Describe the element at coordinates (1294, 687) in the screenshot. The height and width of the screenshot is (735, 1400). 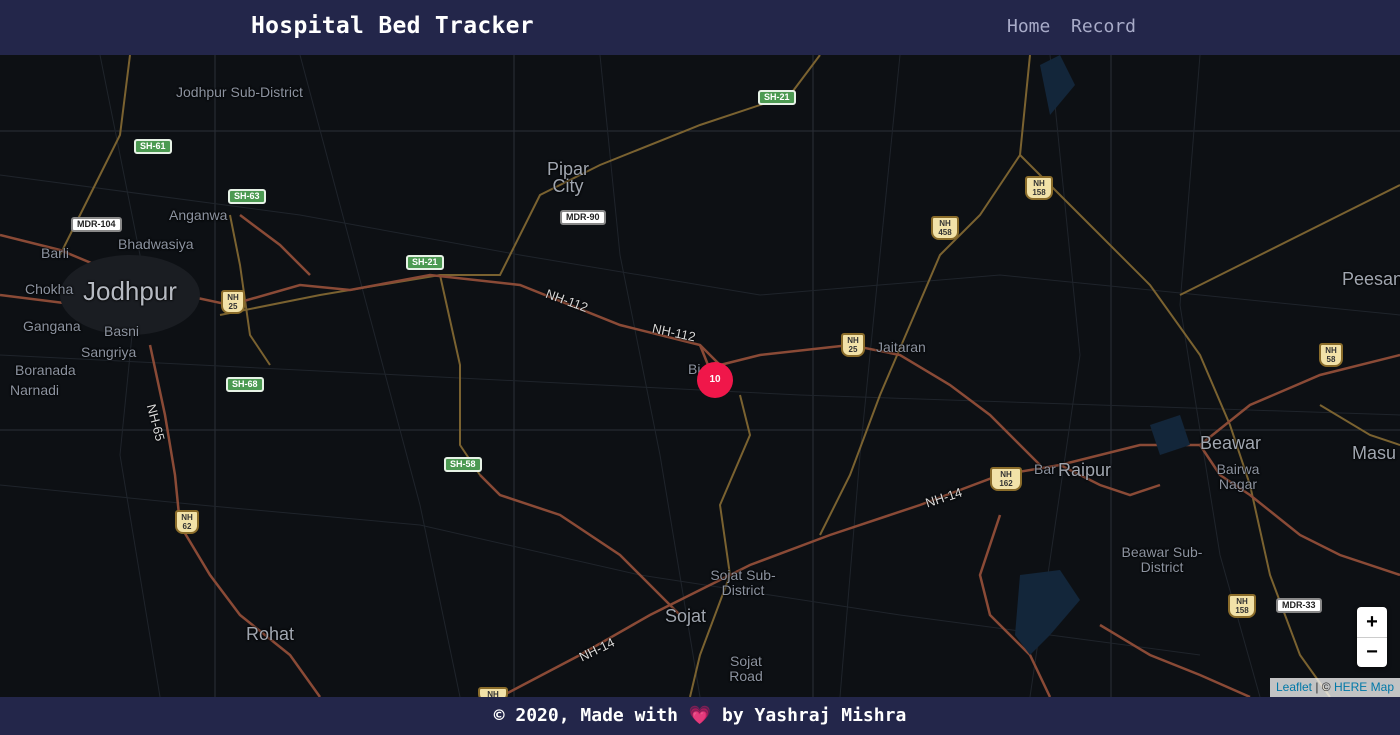
I see `leaflet-link: Leaflet` at that location.